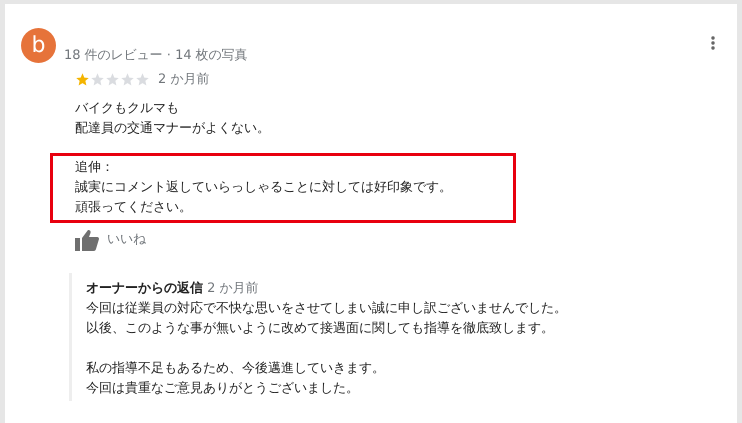 The height and width of the screenshot is (423, 742). I want to click on reviewer-stats: 18 件のレビュー · 14 枚の写真, so click(156, 56).